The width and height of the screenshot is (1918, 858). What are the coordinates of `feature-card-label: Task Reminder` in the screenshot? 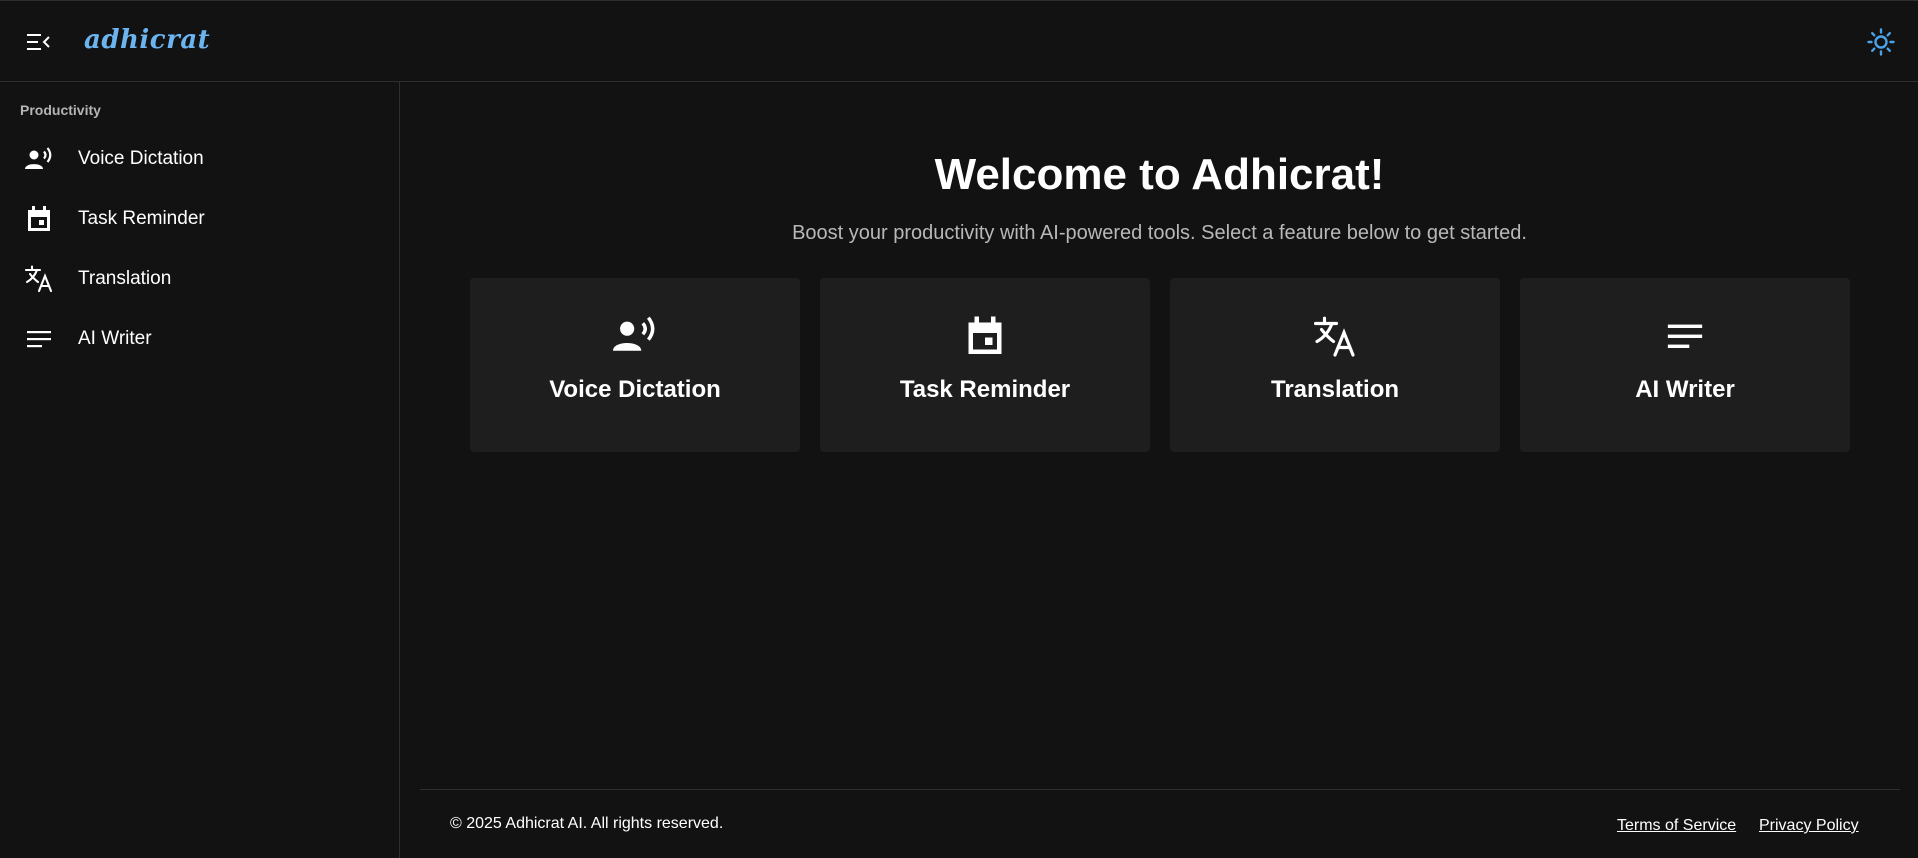 It's located at (985, 389).